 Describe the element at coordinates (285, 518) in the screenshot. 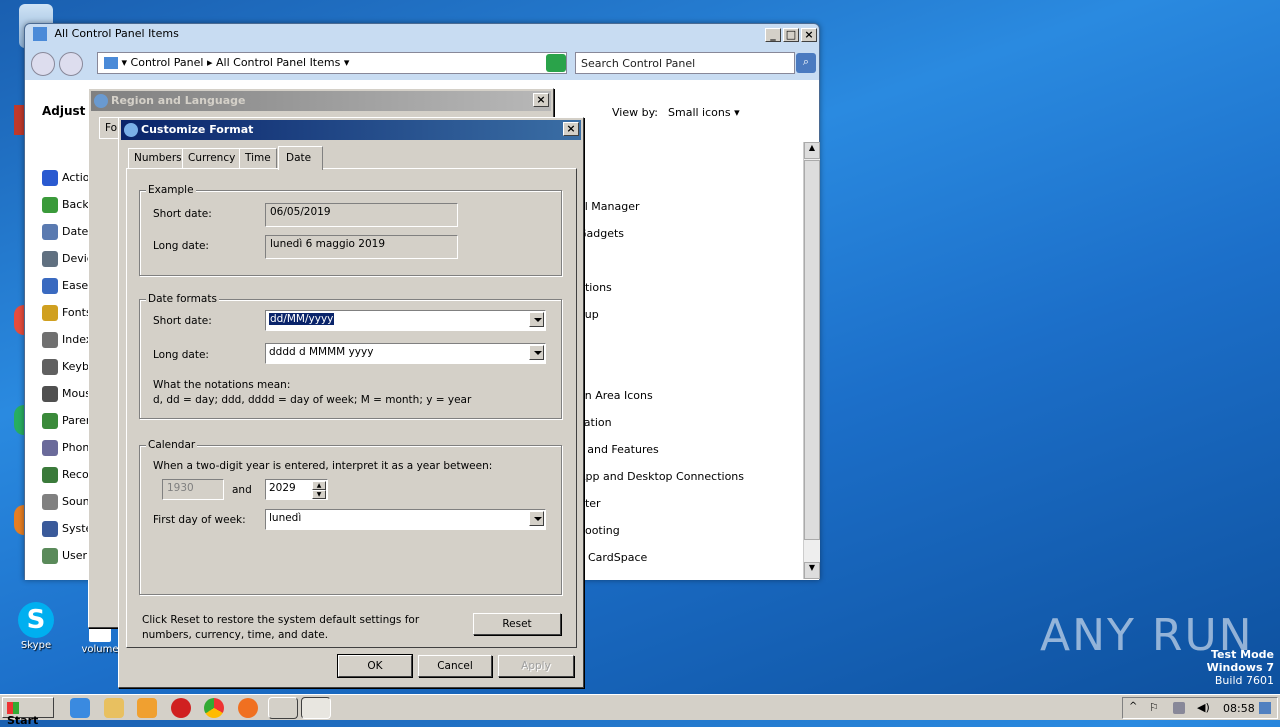

I see `first-day-value: lunedì` at that location.